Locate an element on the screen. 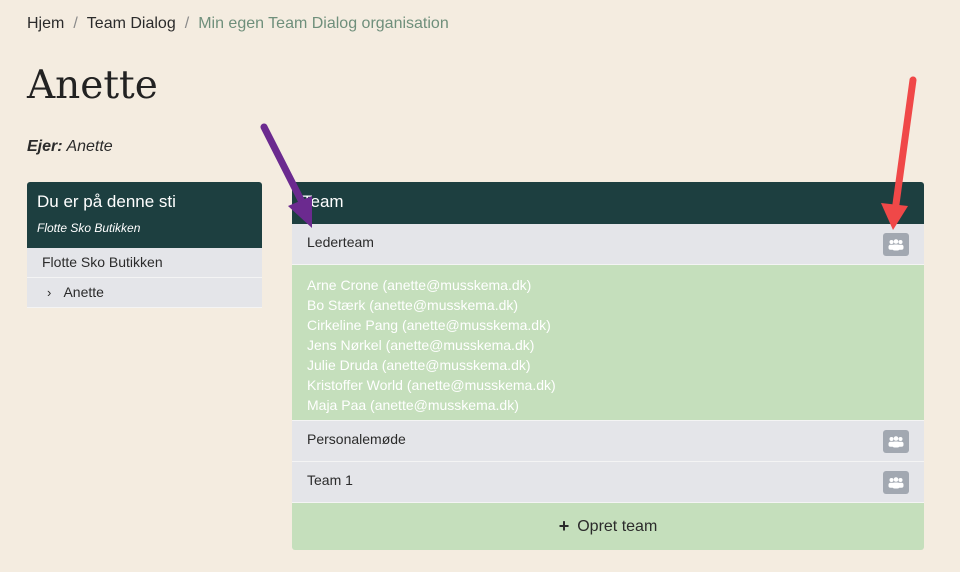 The image size is (960, 572). breadcrumb-team-dialog-link: Team Dialog is located at coordinates (131, 24).